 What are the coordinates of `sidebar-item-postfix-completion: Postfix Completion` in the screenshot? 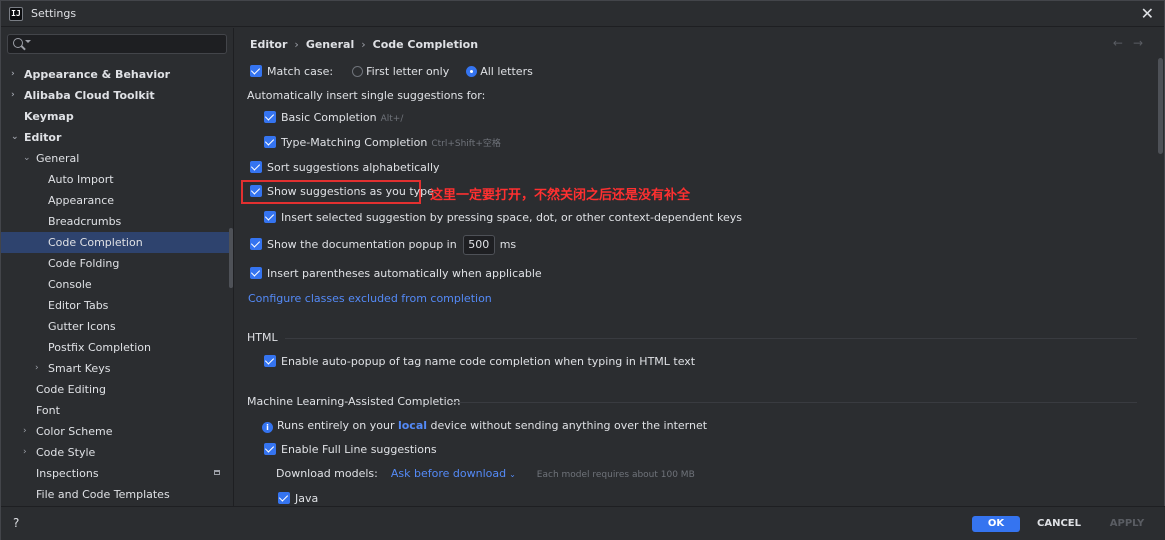 It's located at (117, 347).